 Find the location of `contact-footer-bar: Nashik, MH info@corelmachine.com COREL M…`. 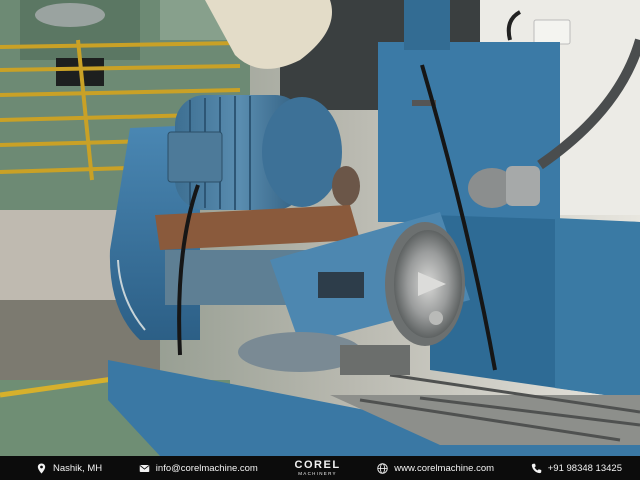

contact-footer-bar: Nashik, MH info@corelmachine.com COREL M… is located at coordinates (320, 468).